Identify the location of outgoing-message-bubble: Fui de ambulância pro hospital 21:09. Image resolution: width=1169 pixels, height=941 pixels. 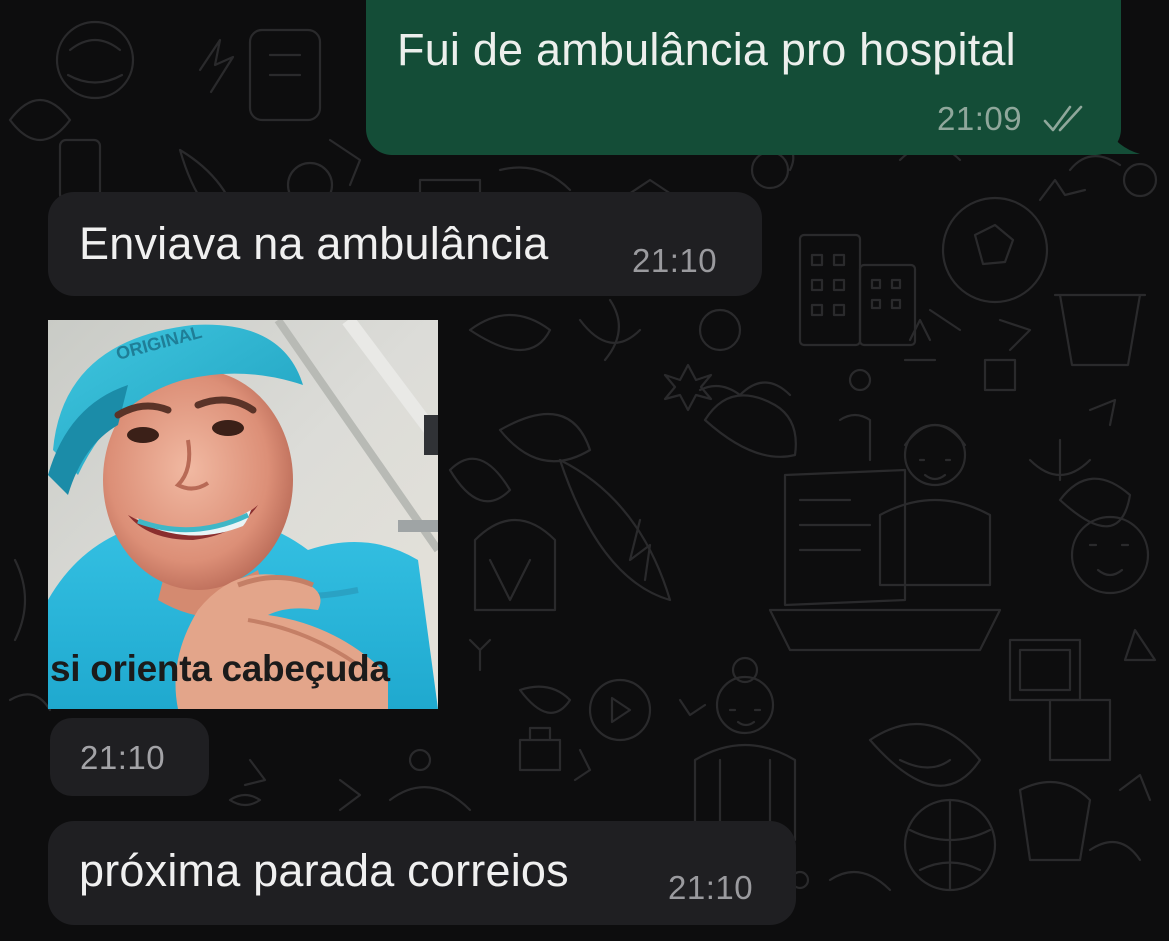
(743, 77).